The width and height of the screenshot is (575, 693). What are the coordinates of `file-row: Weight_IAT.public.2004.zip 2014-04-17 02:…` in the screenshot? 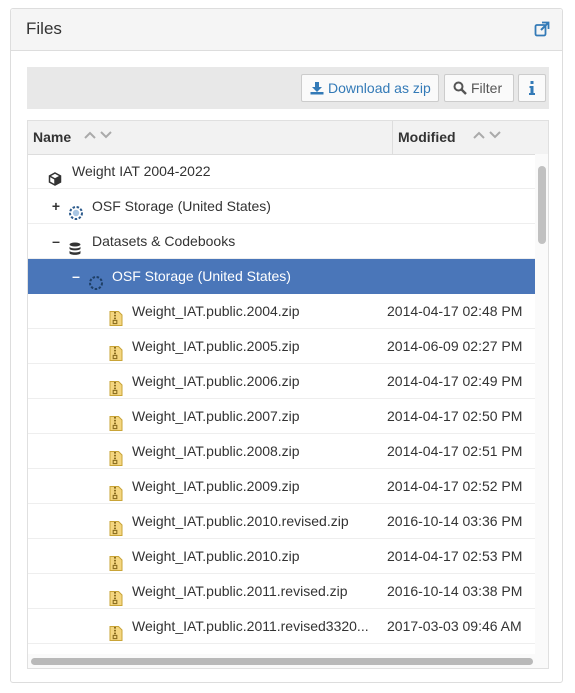 It's located at (281, 311).